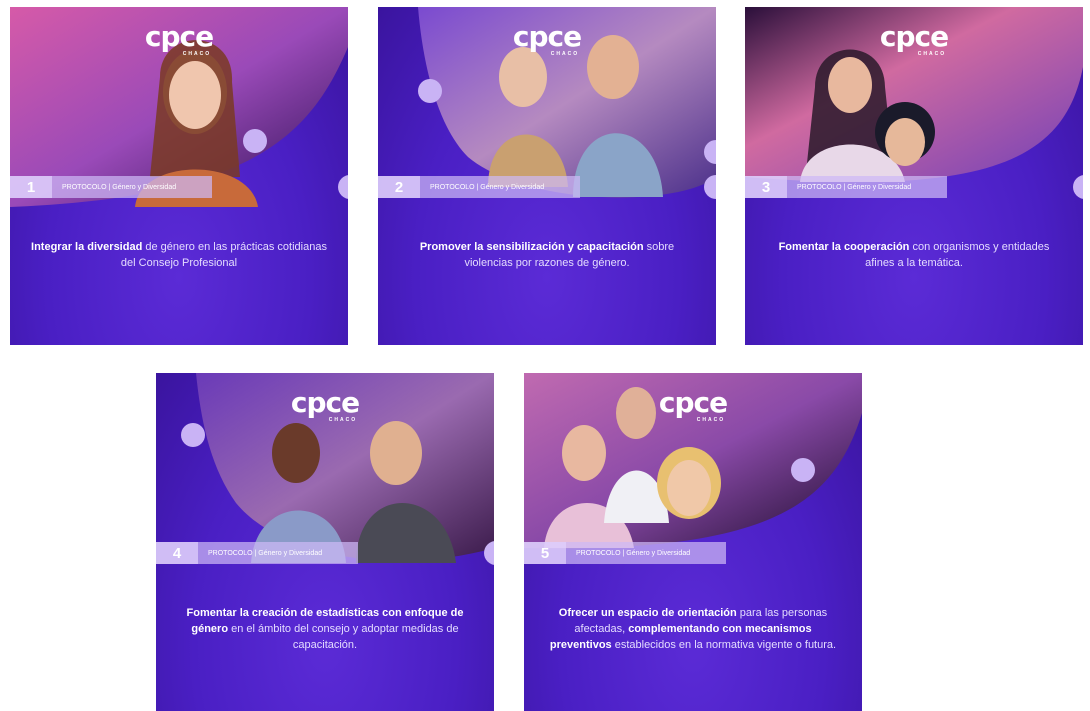  What do you see at coordinates (31, 187) in the screenshot?
I see `card-number: 1` at bounding box center [31, 187].